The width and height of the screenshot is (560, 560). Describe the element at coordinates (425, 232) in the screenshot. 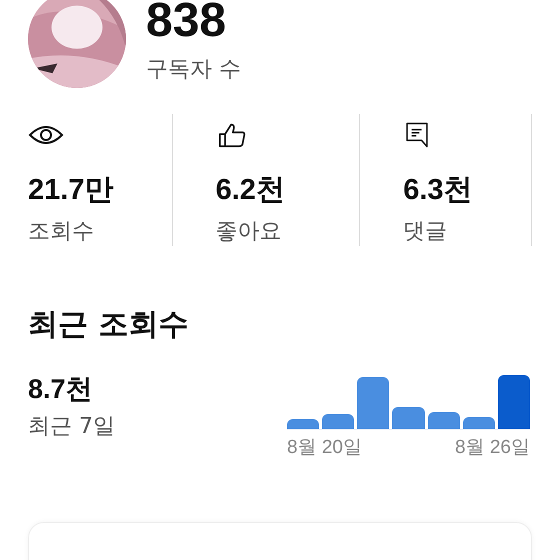

I see `stat-label: 댓글` at that location.